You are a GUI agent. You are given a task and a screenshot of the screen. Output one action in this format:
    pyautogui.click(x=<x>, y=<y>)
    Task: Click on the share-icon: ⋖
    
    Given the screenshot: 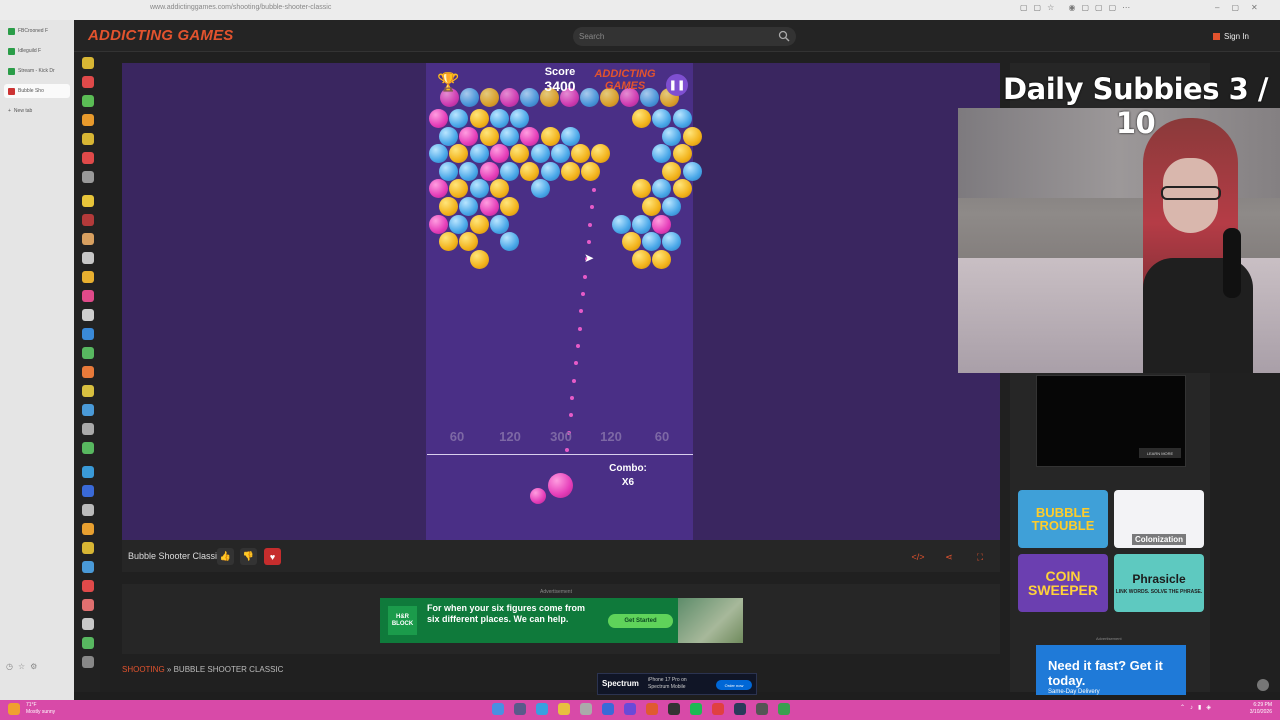 What is the action you would take?
    pyautogui.click(x=949, y=556)
    